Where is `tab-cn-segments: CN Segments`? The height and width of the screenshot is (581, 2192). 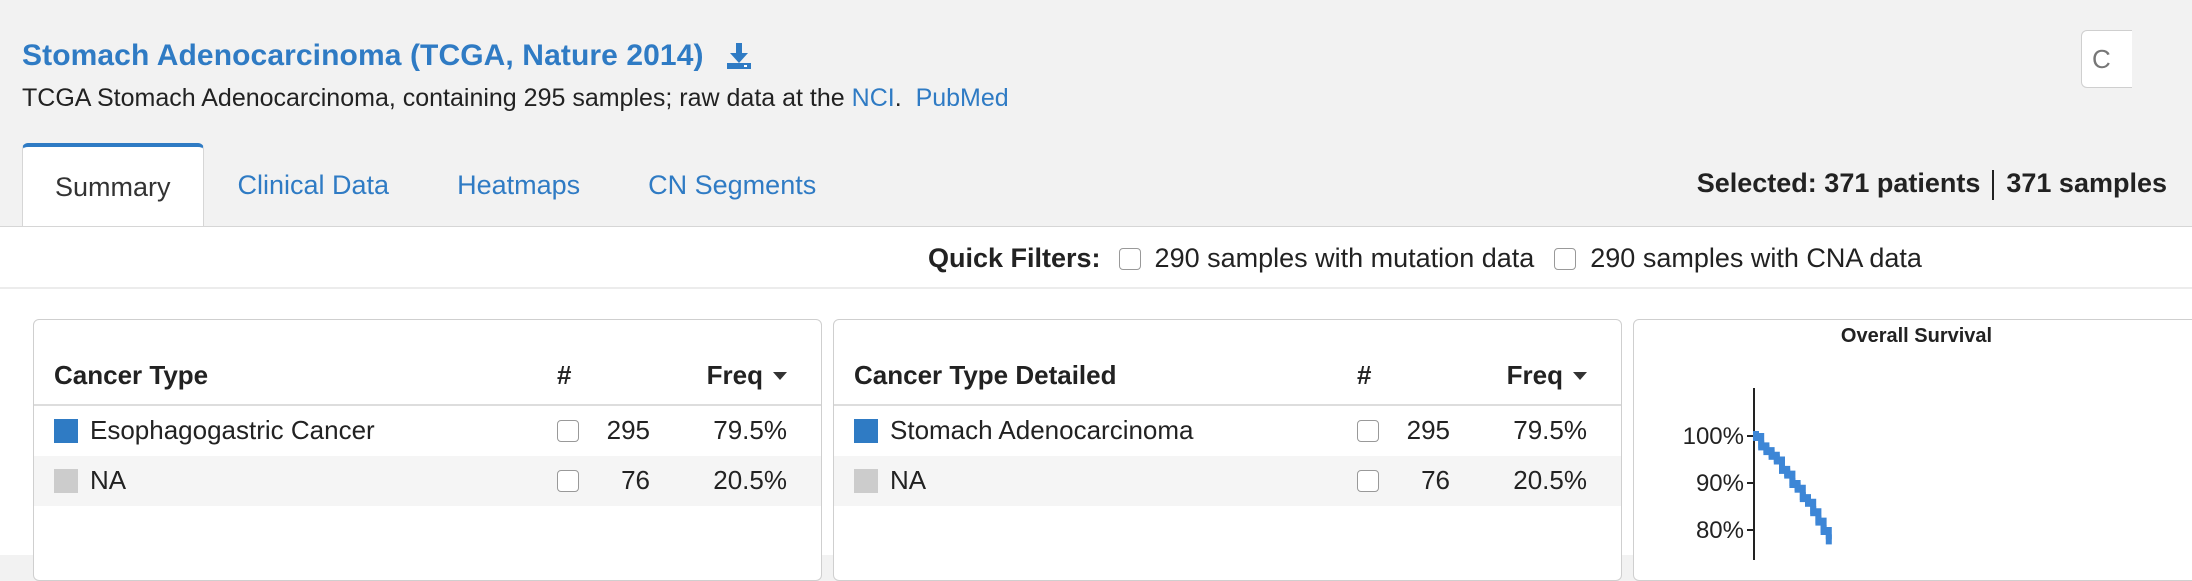
tab-cn-segments: CN Segments is located at coordinates (732, 185).